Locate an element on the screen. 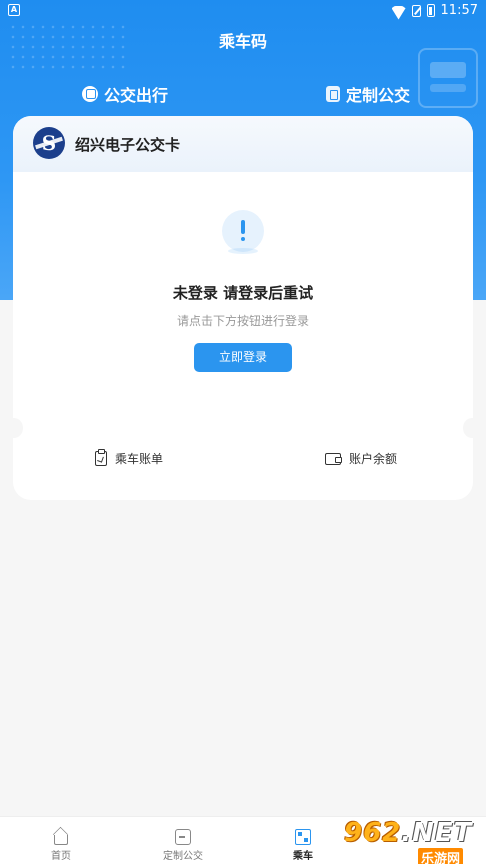 The width and height of the screenshot is (486, 864). custom-bus-icon is located at coordinates (333, 94).